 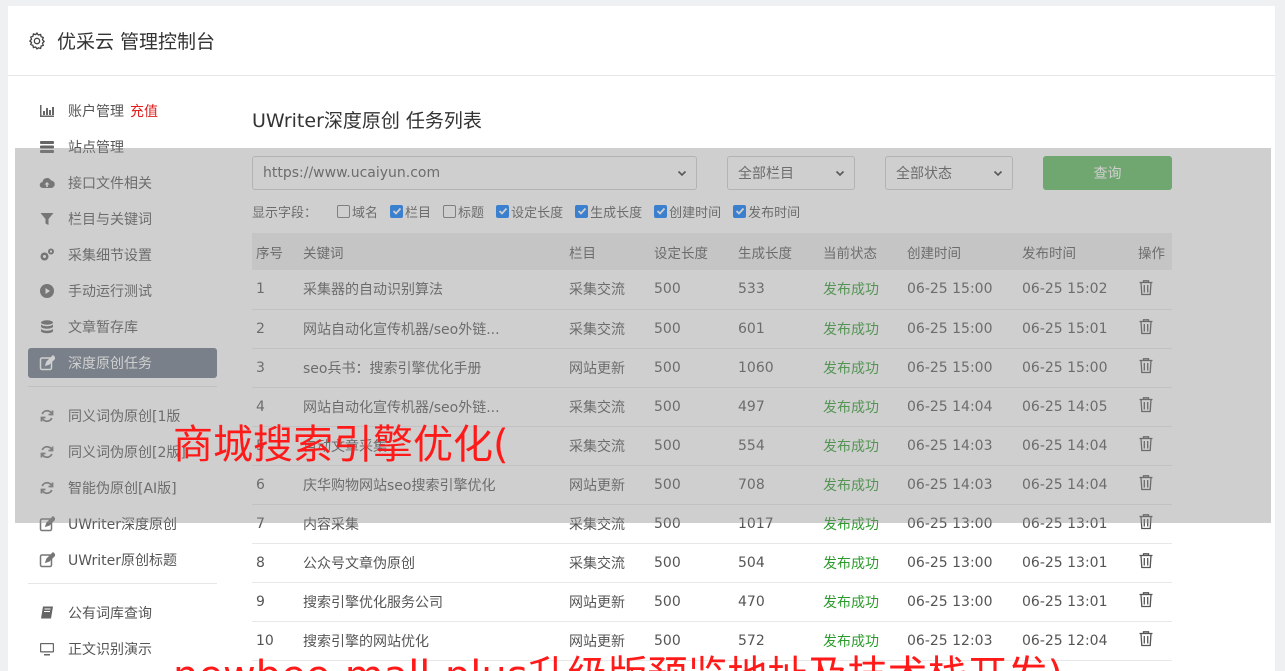 I want to click on book-icon, so click(x=47, y=613).